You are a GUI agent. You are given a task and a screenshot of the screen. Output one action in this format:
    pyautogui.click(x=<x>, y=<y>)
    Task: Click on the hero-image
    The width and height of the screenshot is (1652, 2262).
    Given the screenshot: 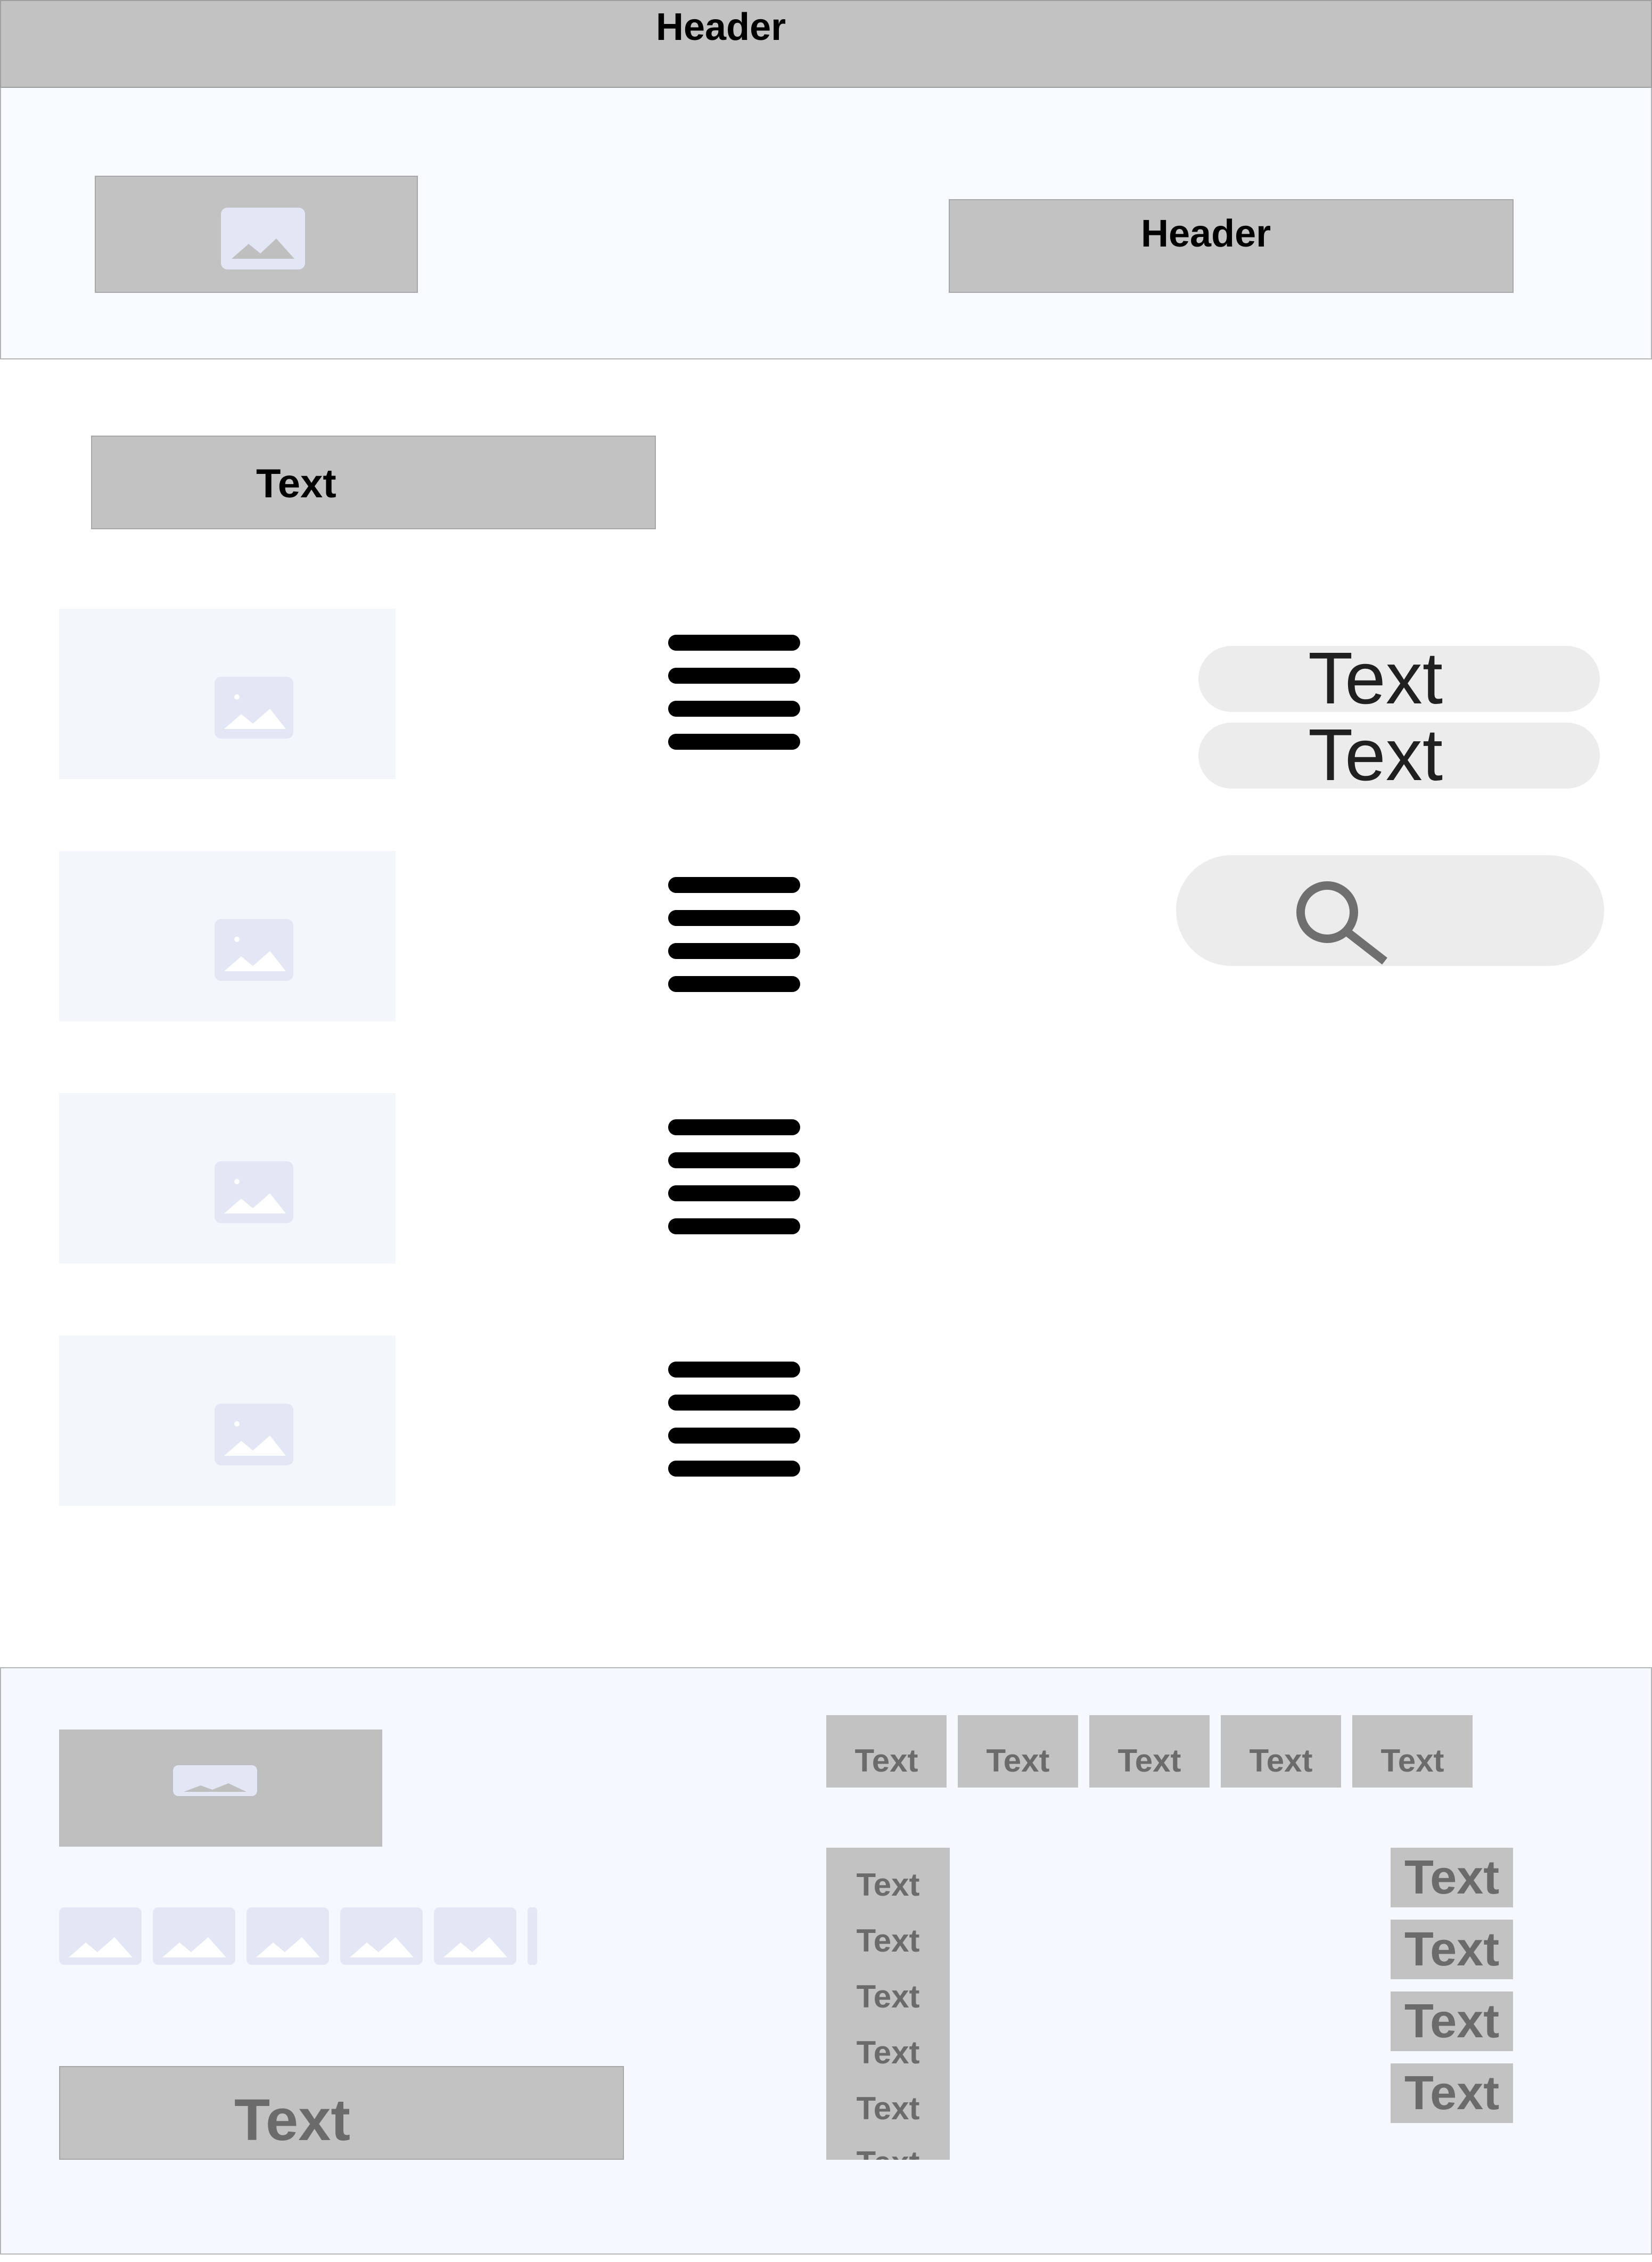 What is the action you would take?
    pyautogui.click(x=256, y=234)
    